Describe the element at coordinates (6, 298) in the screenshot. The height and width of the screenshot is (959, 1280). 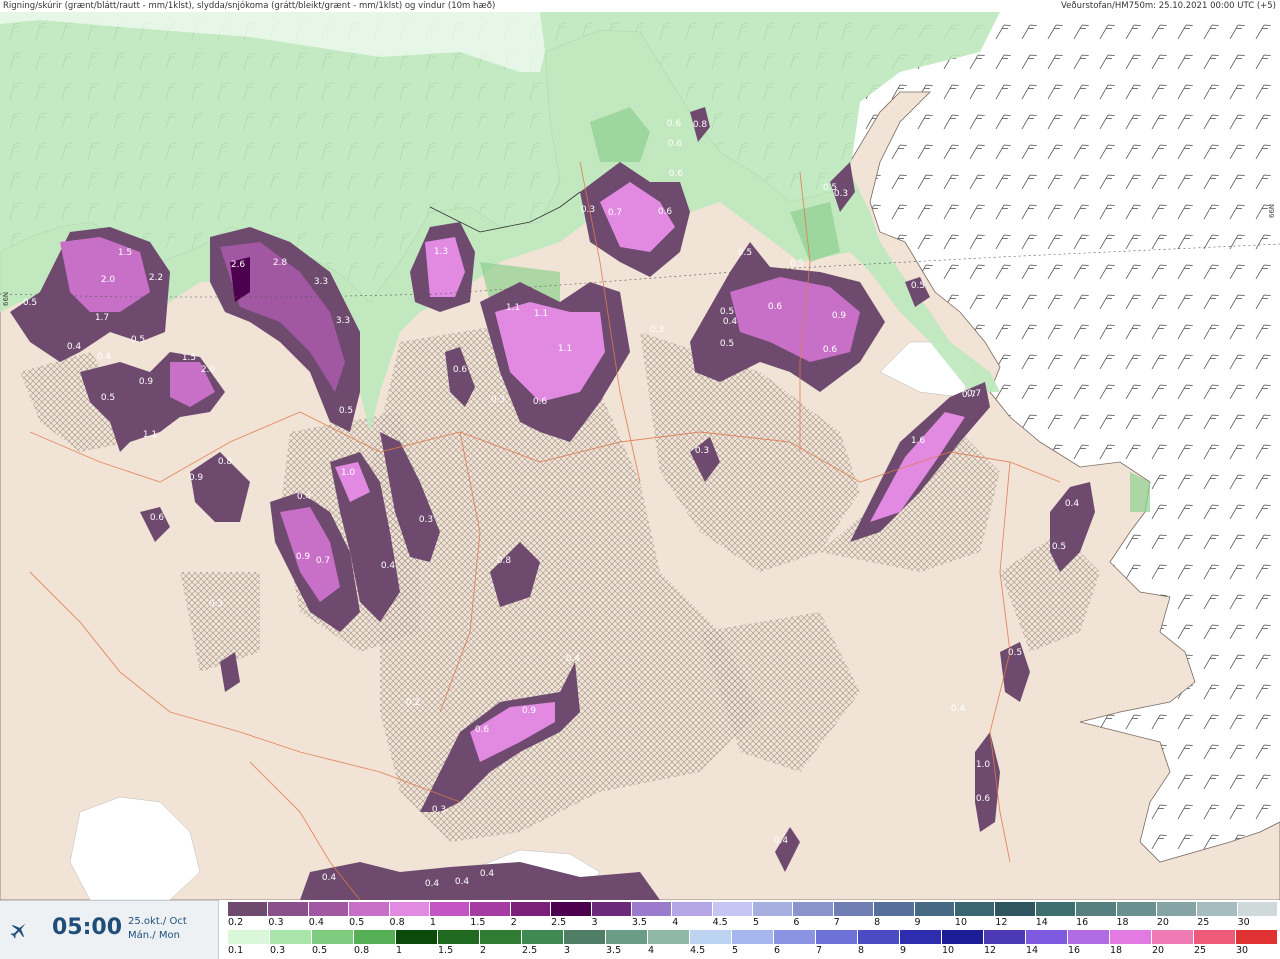
I see `latitude-label-left: 66N` at that location.